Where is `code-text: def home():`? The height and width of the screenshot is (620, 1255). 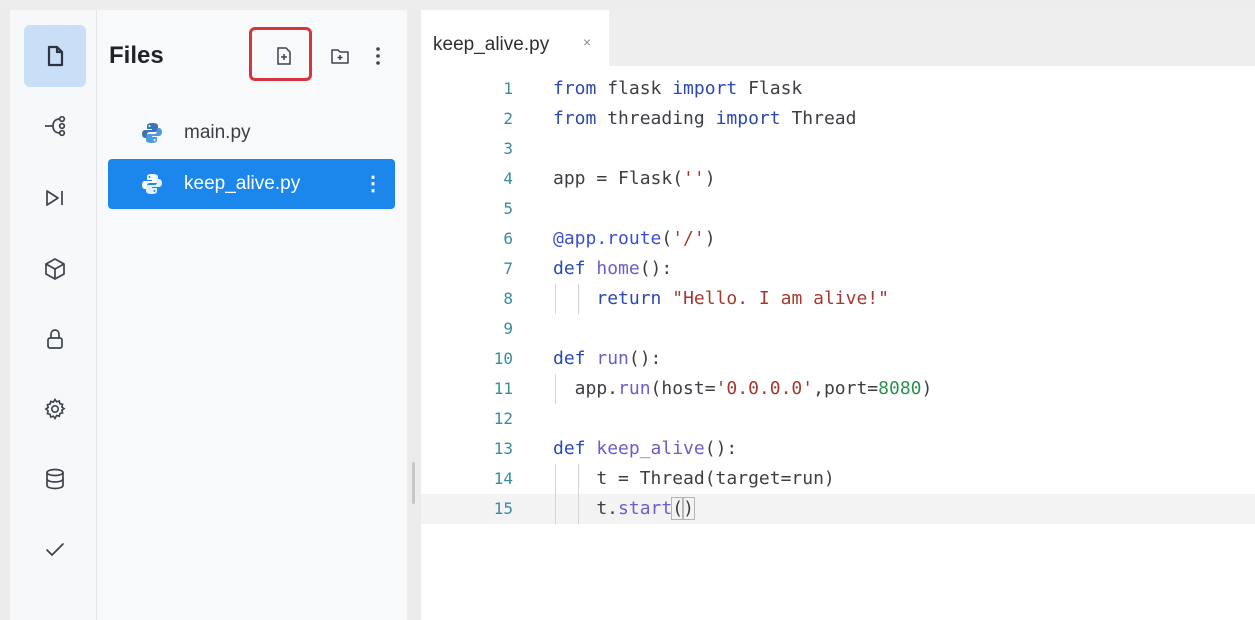
code-text: def home(): is located at coordinates (612, 269).